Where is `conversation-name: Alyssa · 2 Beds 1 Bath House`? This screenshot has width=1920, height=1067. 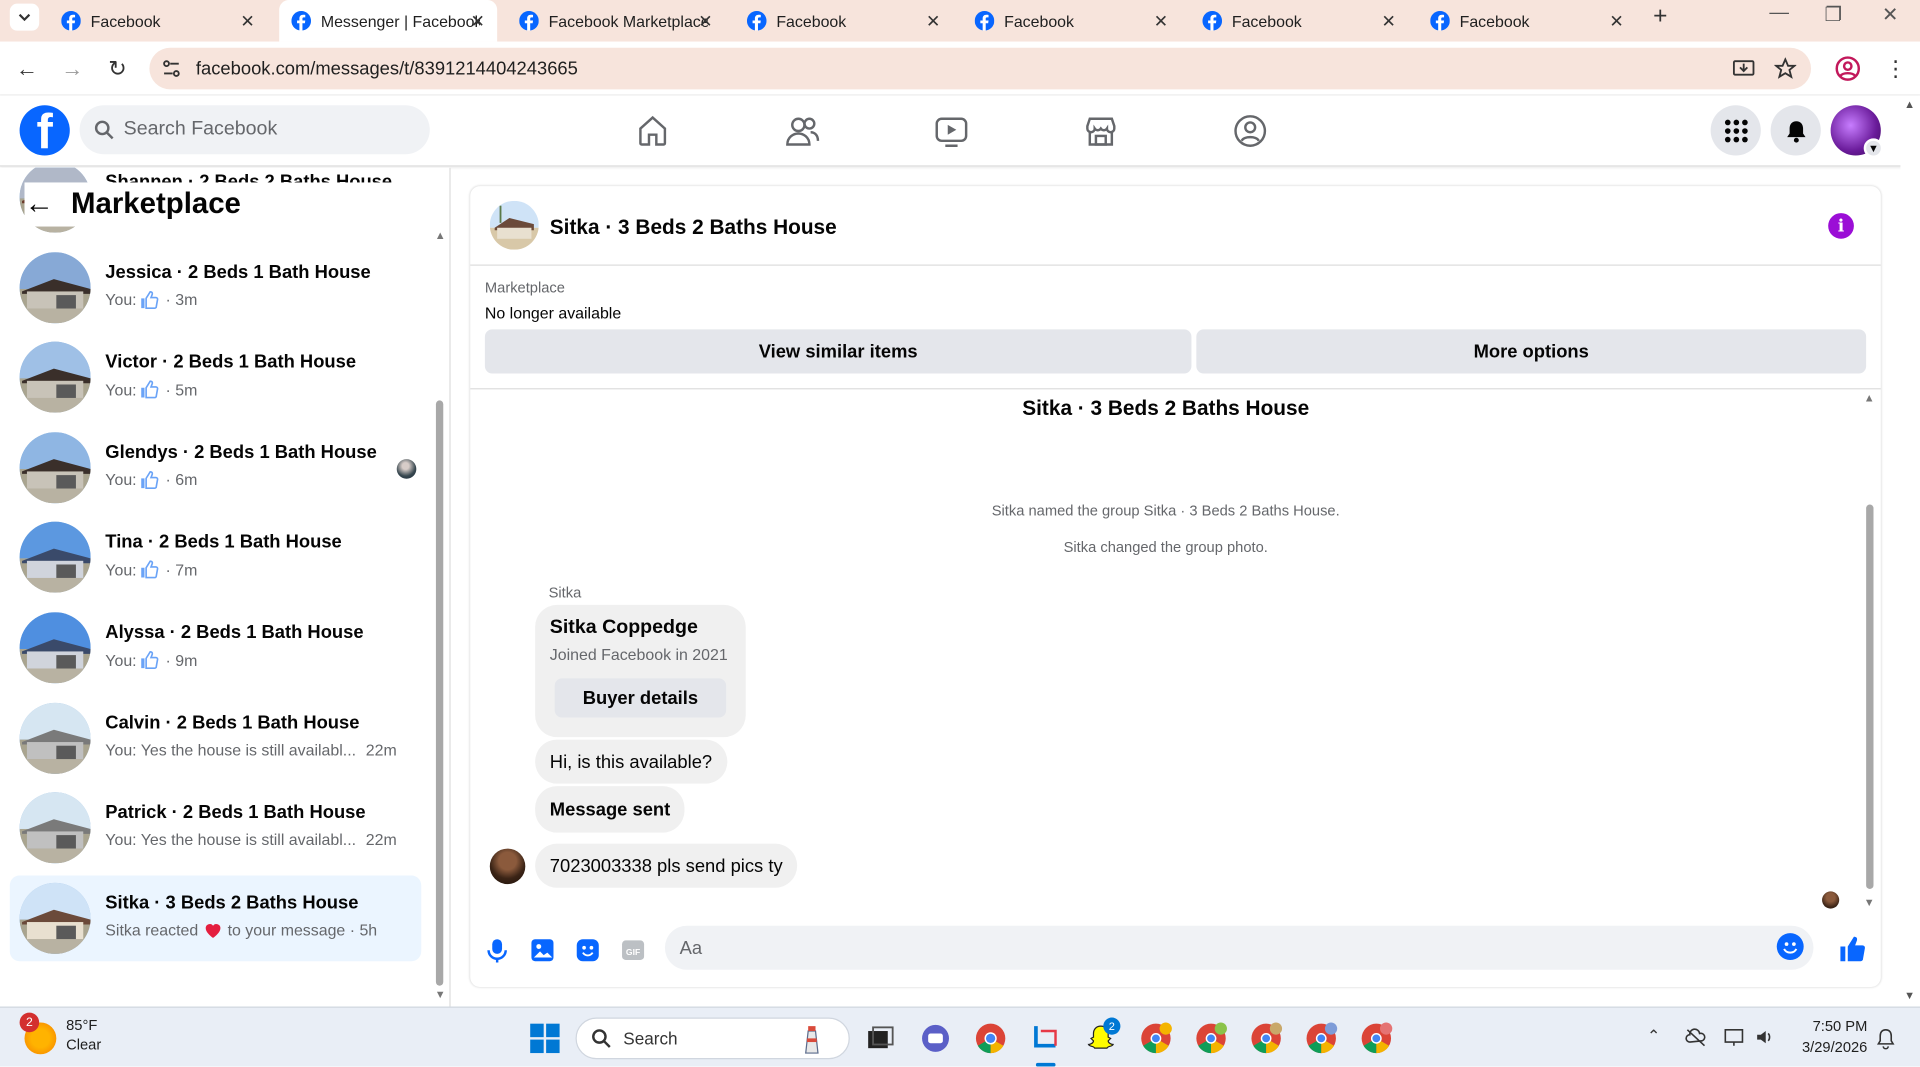
conversation-name: Alyssa · 2 Beds 1 Bath House is located at coordinates (234, 632).